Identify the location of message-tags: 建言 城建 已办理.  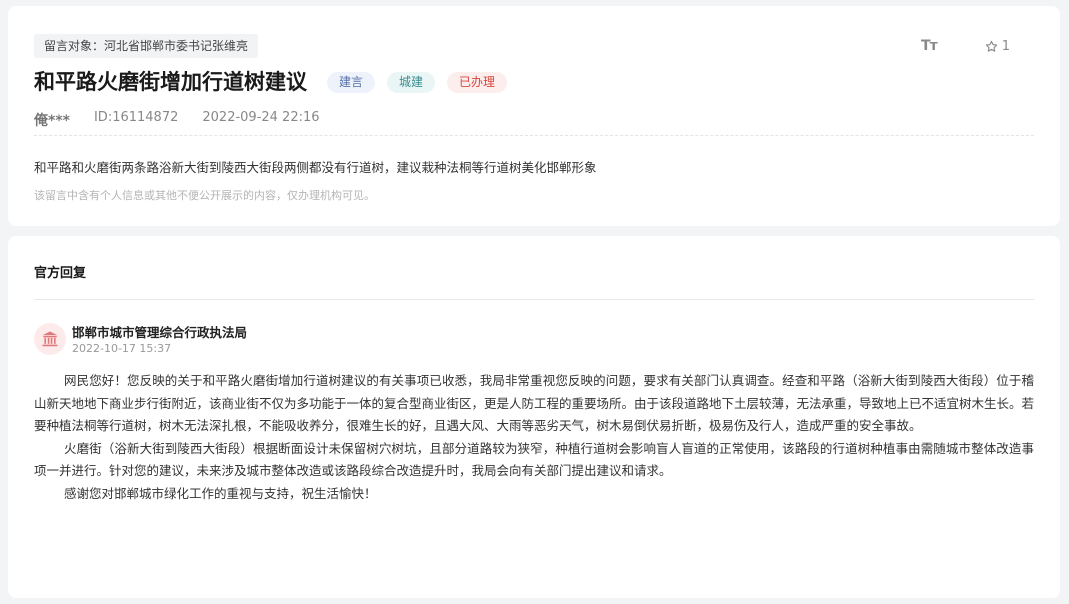
(417, 82).